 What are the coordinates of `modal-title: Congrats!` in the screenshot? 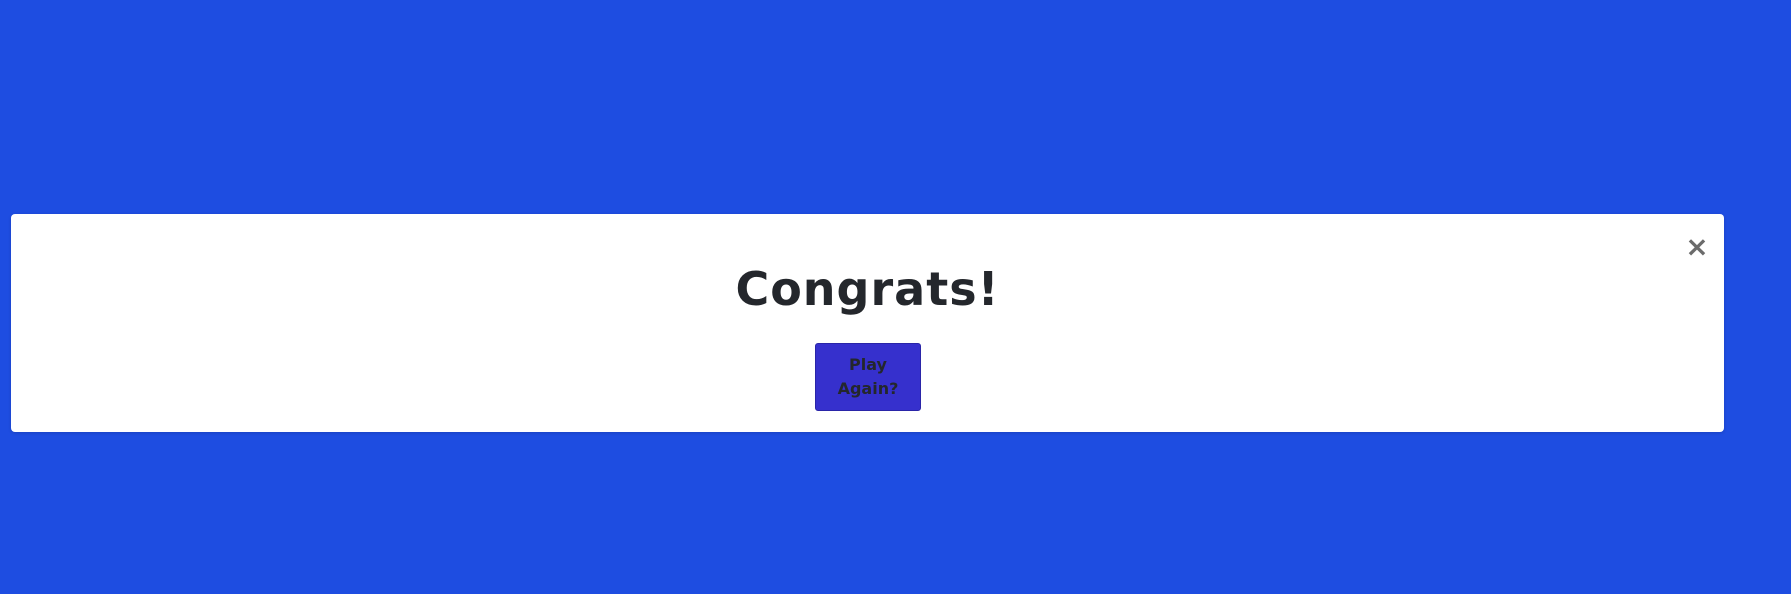 It's located at (867, 289).